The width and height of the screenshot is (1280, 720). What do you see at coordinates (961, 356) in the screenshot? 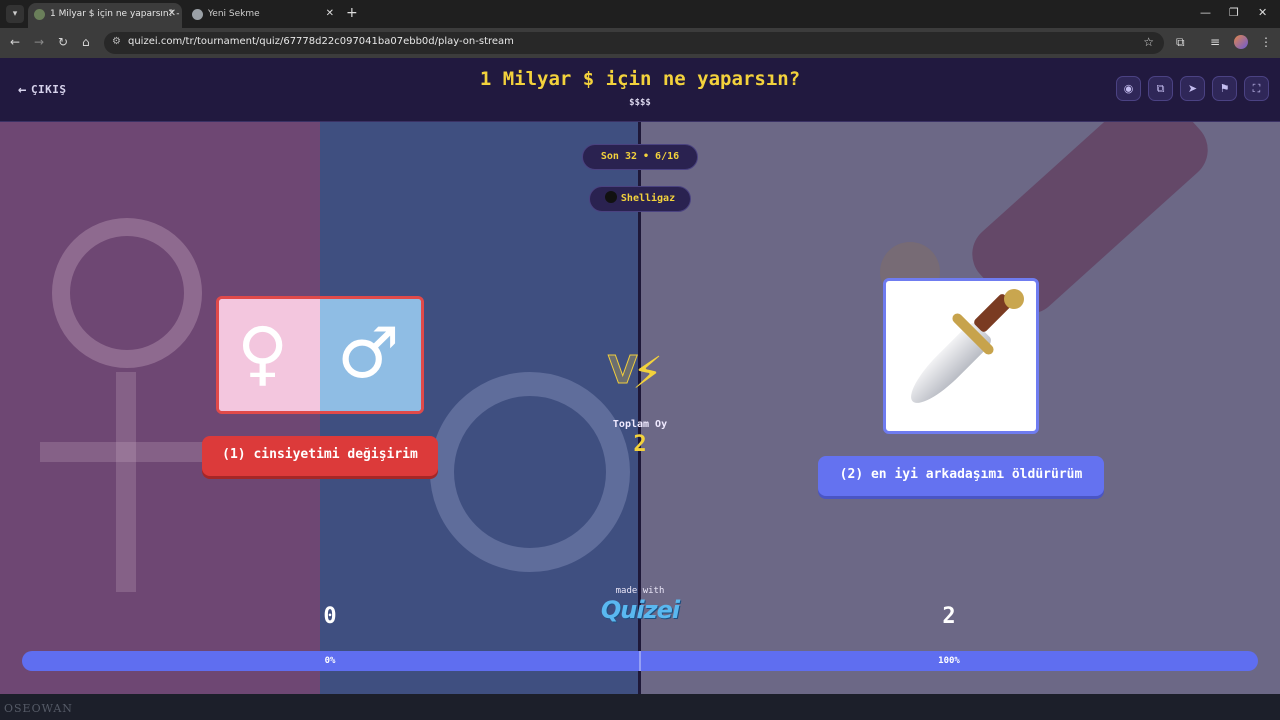
I see `choice-right-image` at bounding box center [961, 356].